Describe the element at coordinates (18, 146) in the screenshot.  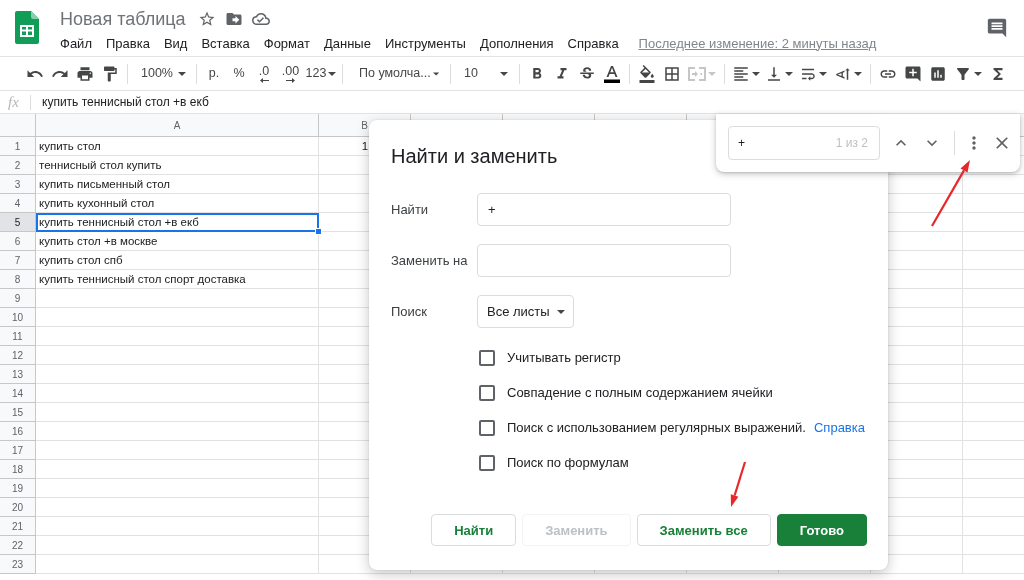
I see `row-number: 1` at that location.